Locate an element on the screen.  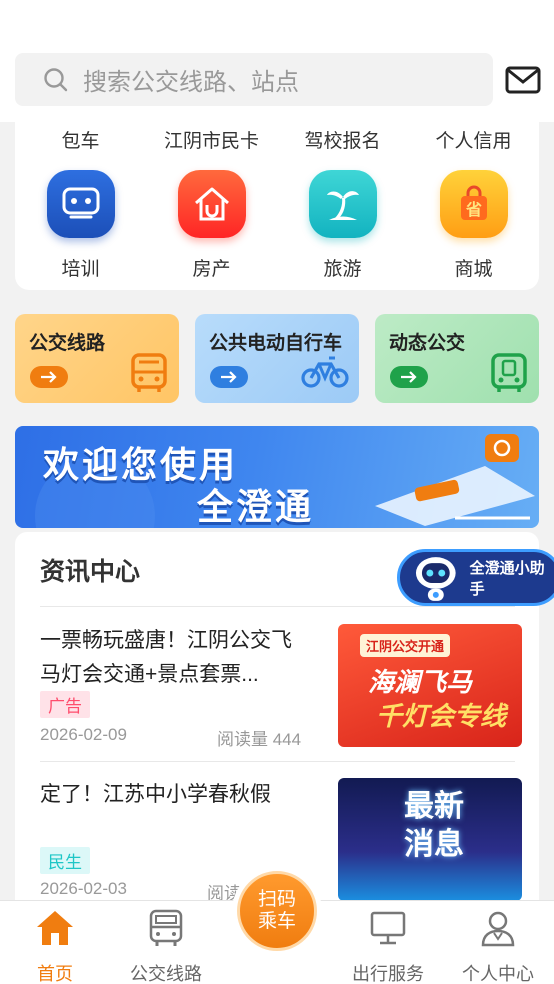
service-training-label: 培训 is located at coordinates (80, 269).